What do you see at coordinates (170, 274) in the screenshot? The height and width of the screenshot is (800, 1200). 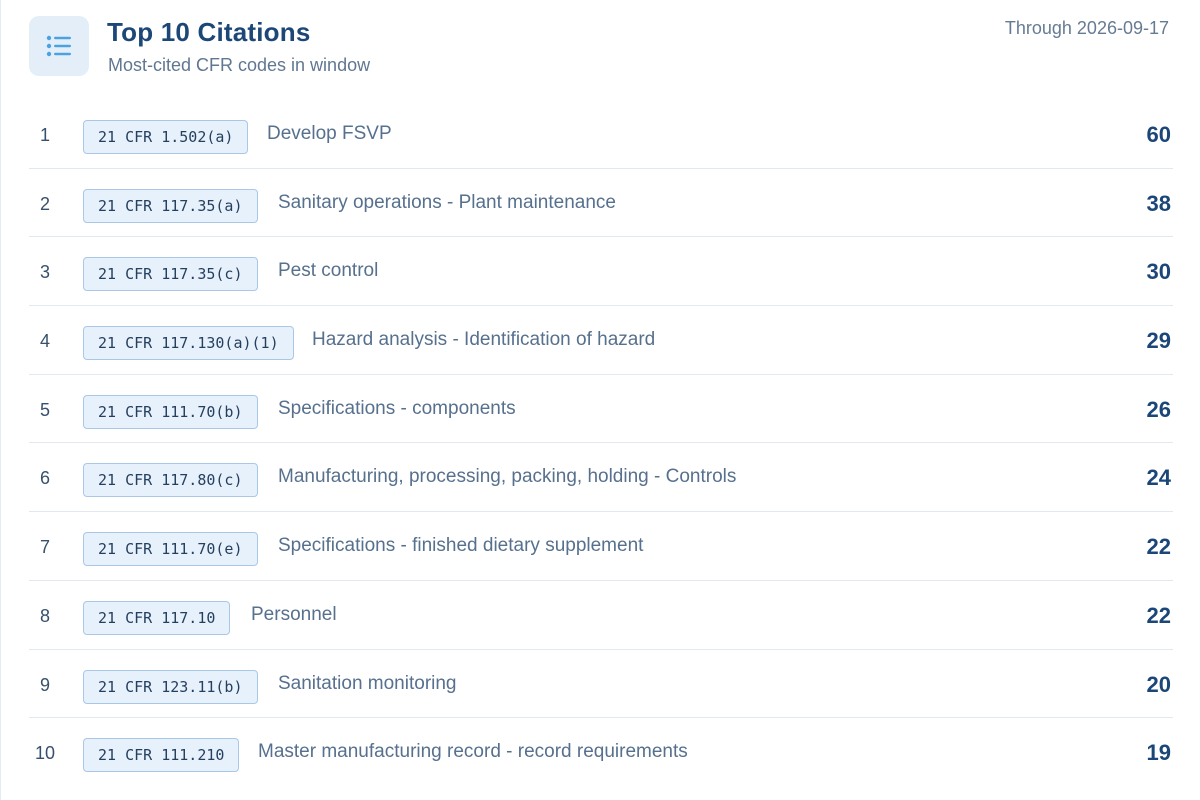 I see `cfr-code-badge: 21 CFR 117.35(c)` at bounding box center [170, 274].